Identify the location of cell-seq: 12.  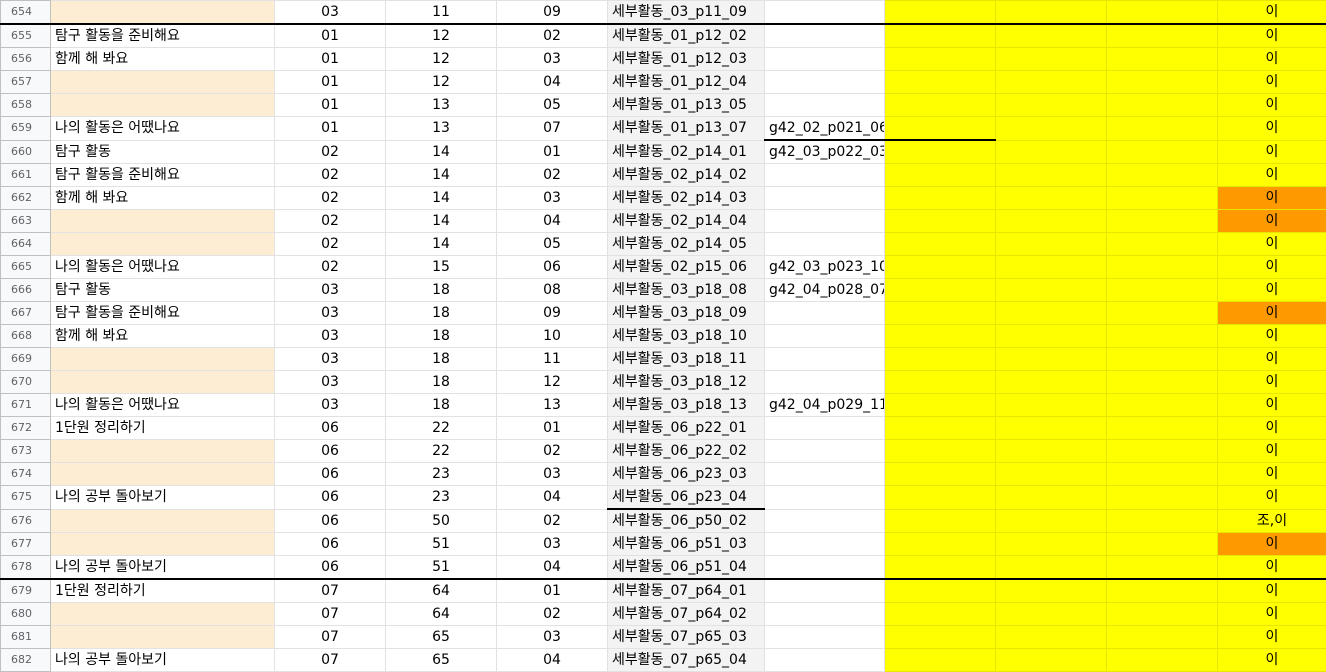
(552, 382).